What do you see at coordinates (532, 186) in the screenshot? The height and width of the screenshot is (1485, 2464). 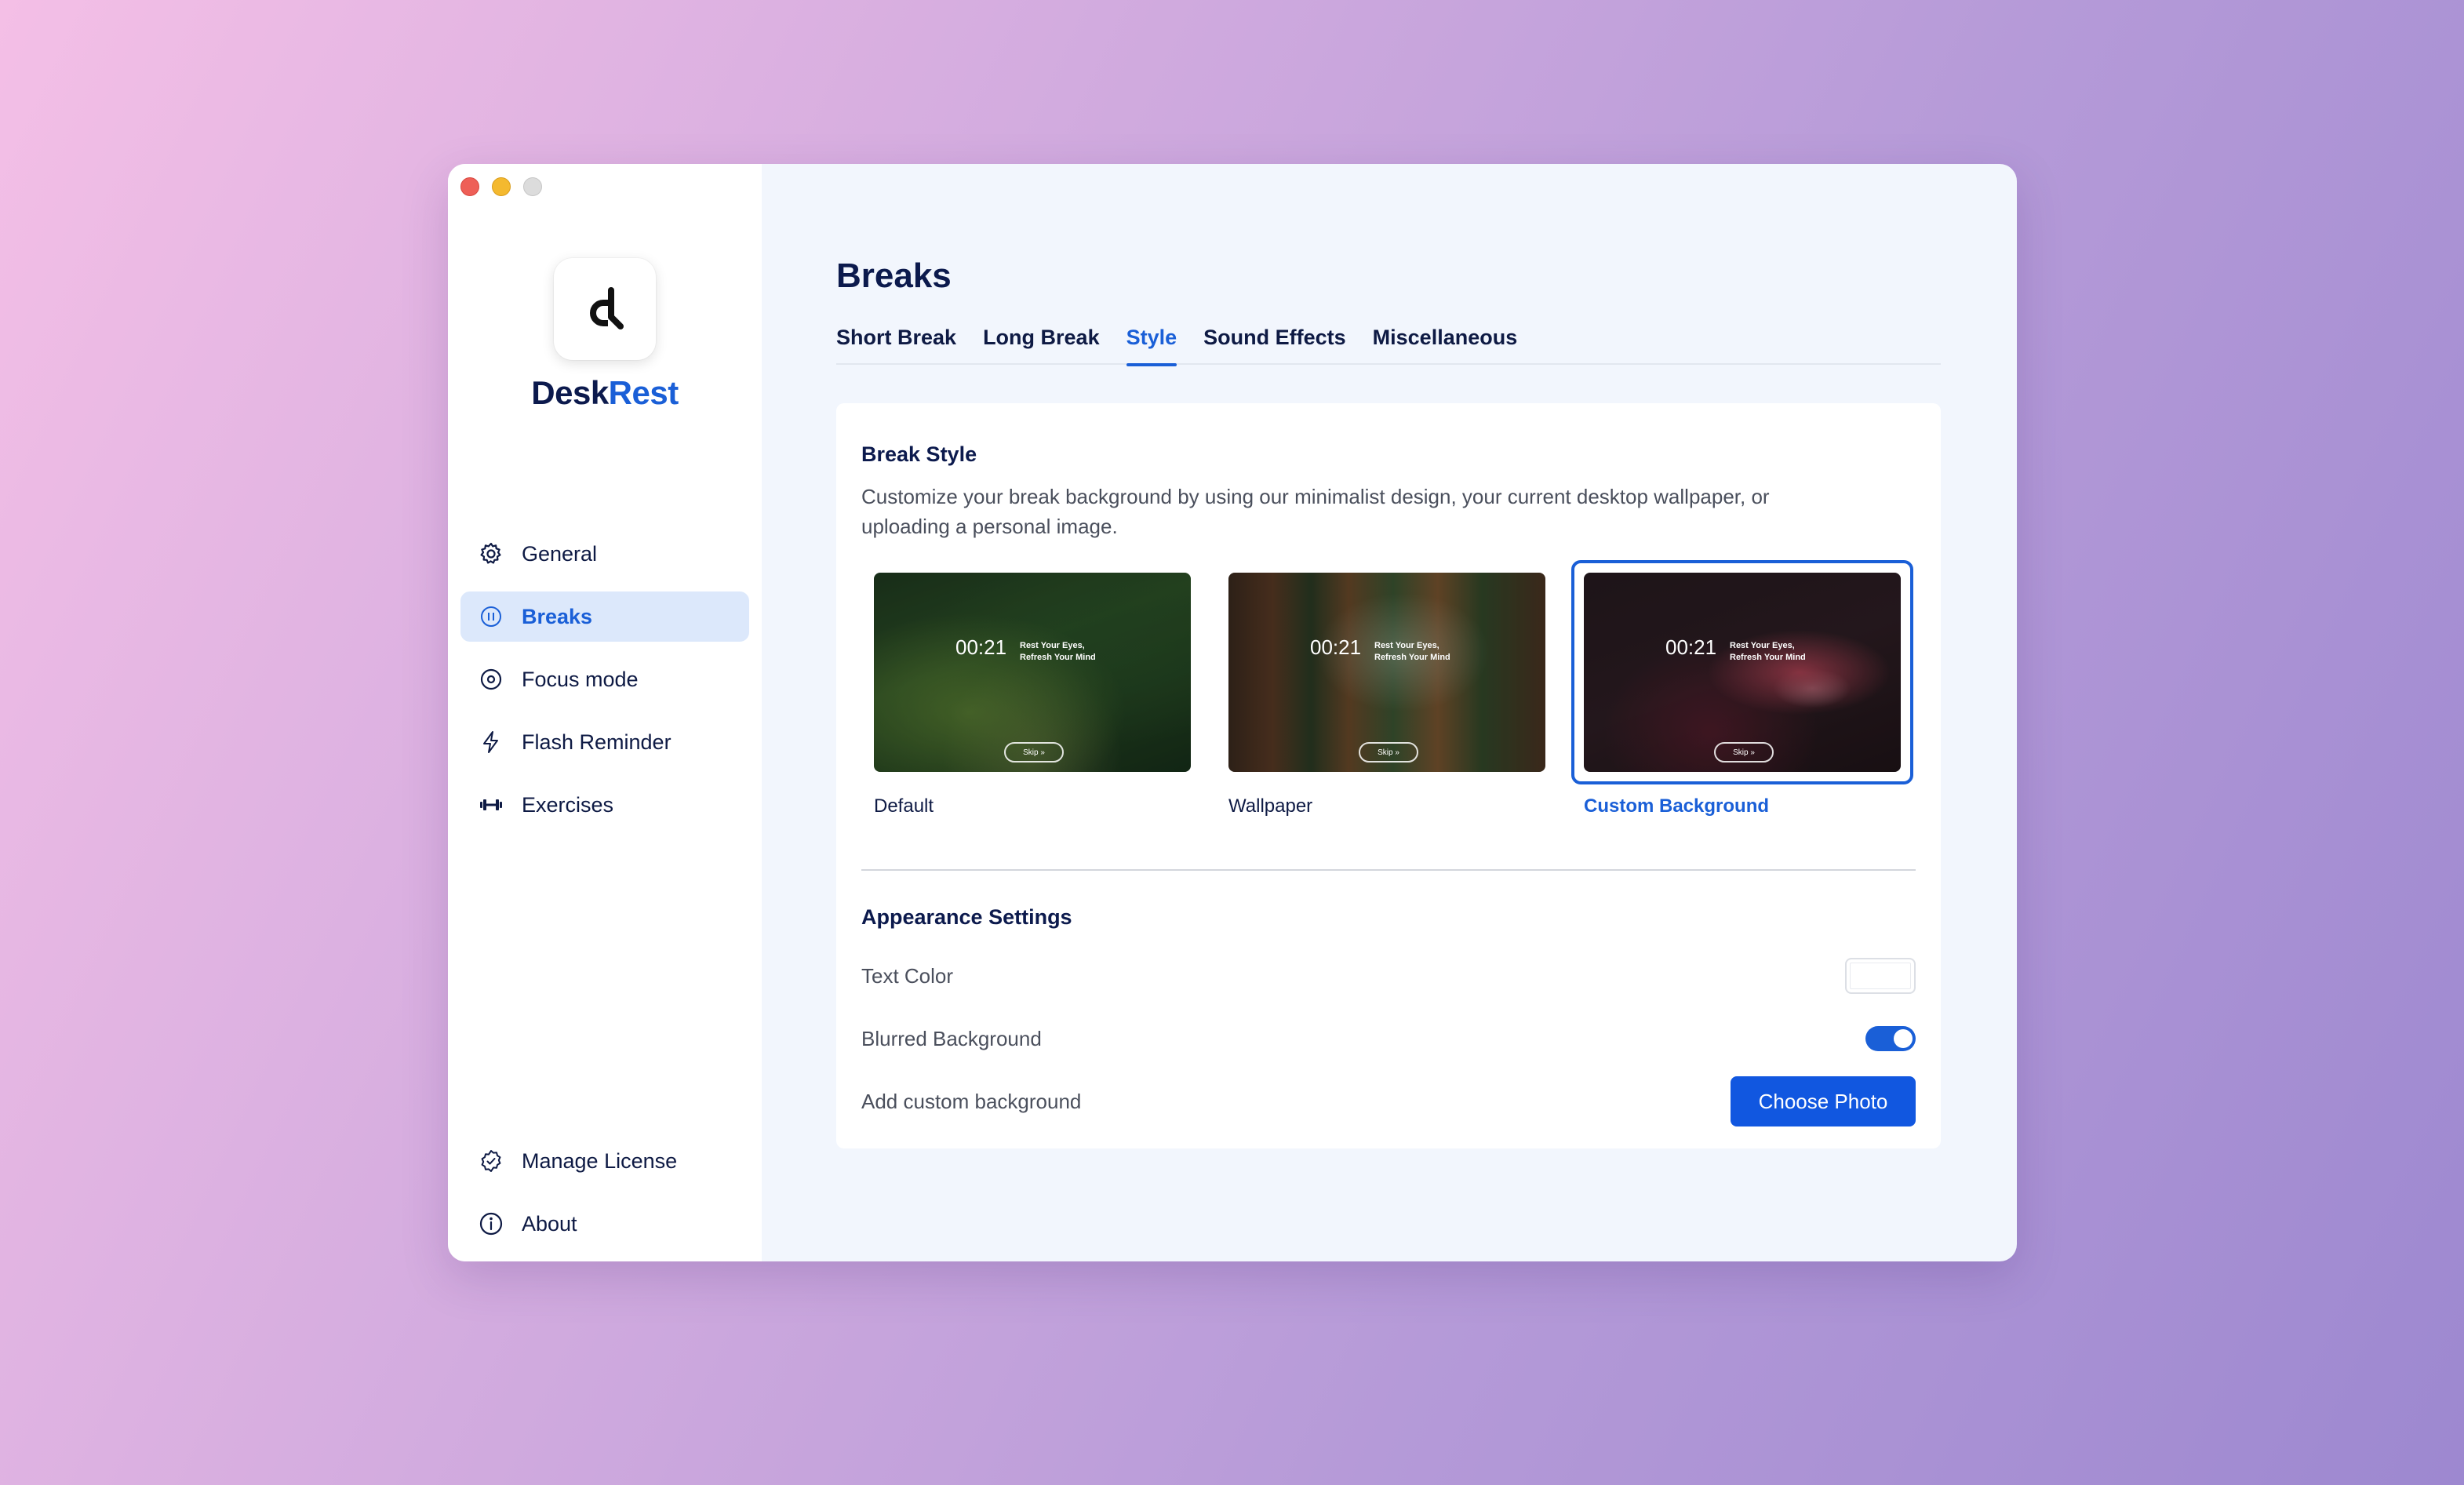 I see `zoom-window-button` at bounding box center [532, 186].